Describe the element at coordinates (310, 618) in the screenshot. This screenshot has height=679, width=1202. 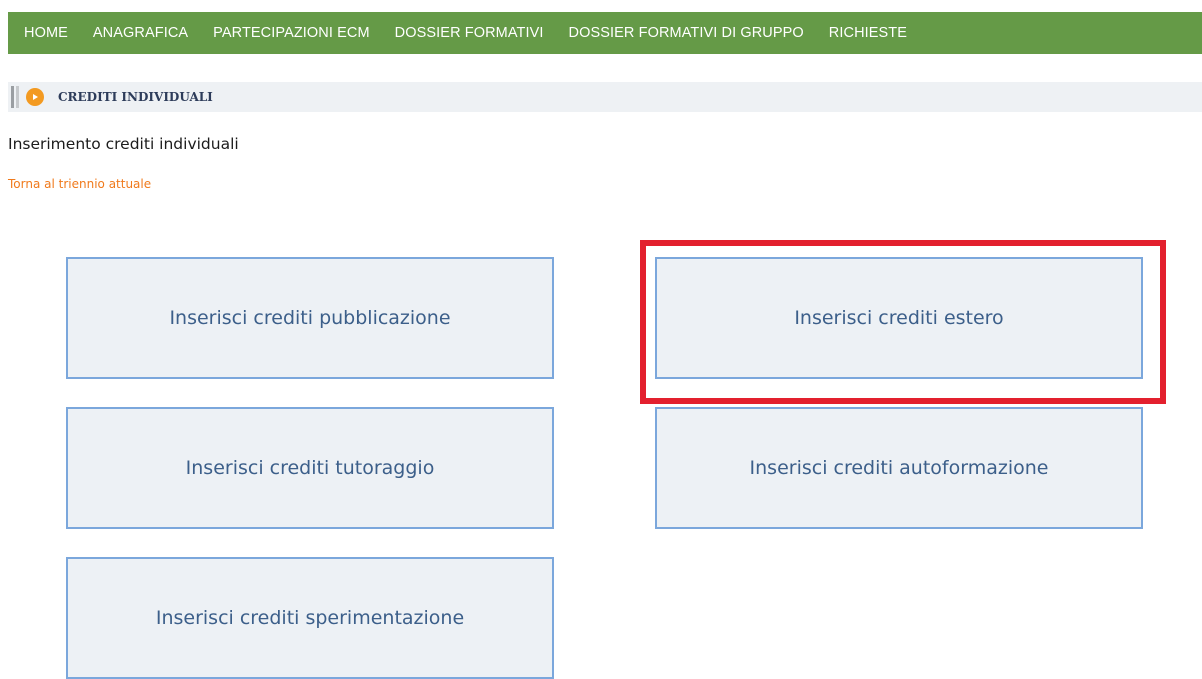
I see `insert-experimentation-credits-button: Inserisci crediti sperimentazione` at that location.